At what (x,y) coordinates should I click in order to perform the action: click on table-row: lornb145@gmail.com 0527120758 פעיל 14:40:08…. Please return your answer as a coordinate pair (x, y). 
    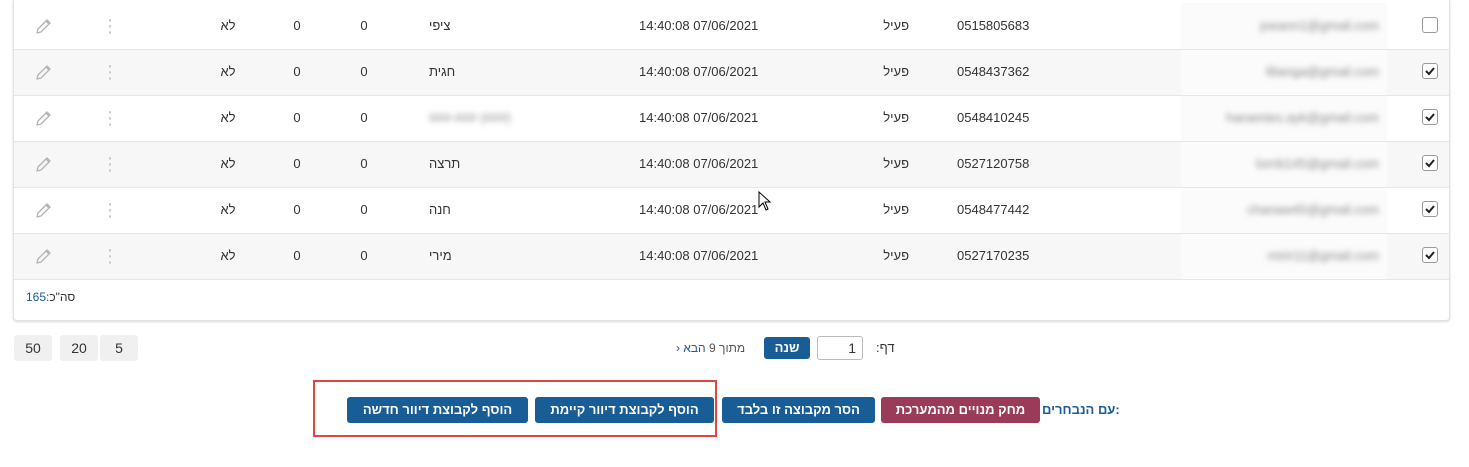
    Looking at the image, I should click on (731, 164).